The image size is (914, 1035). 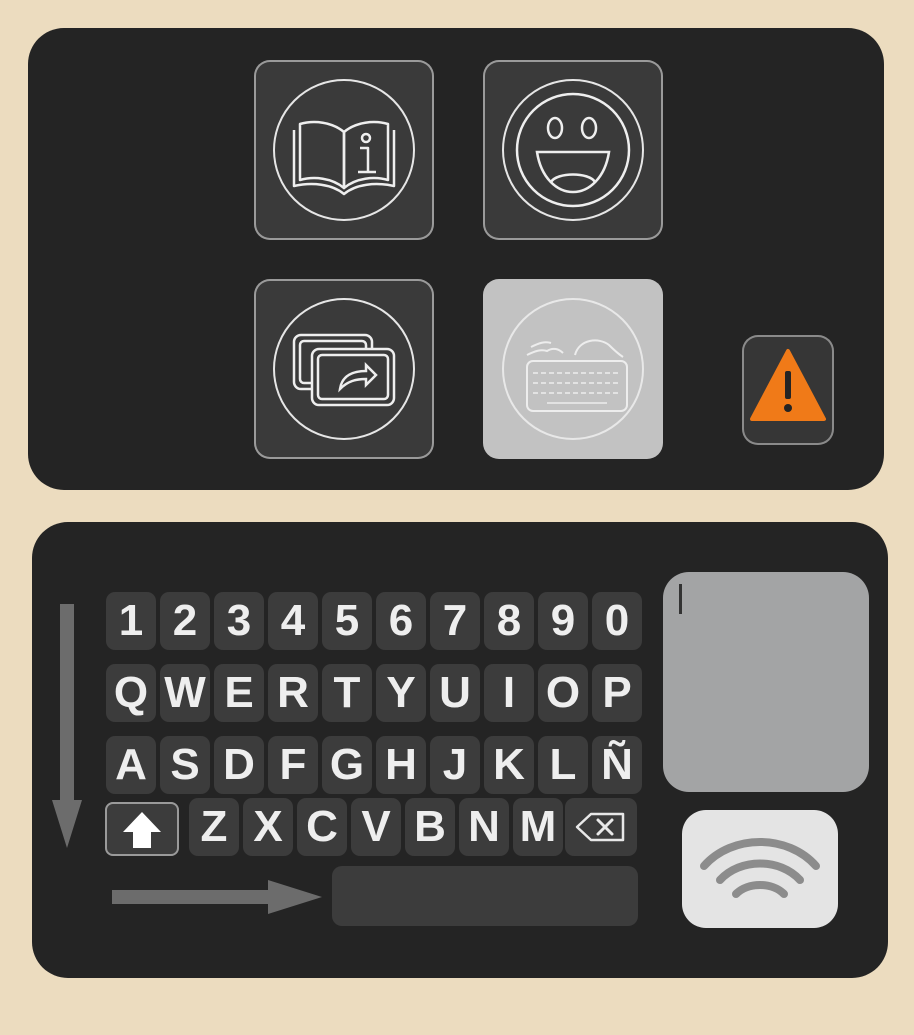 I want to click on key-j: J, so click(x=455, y=765).